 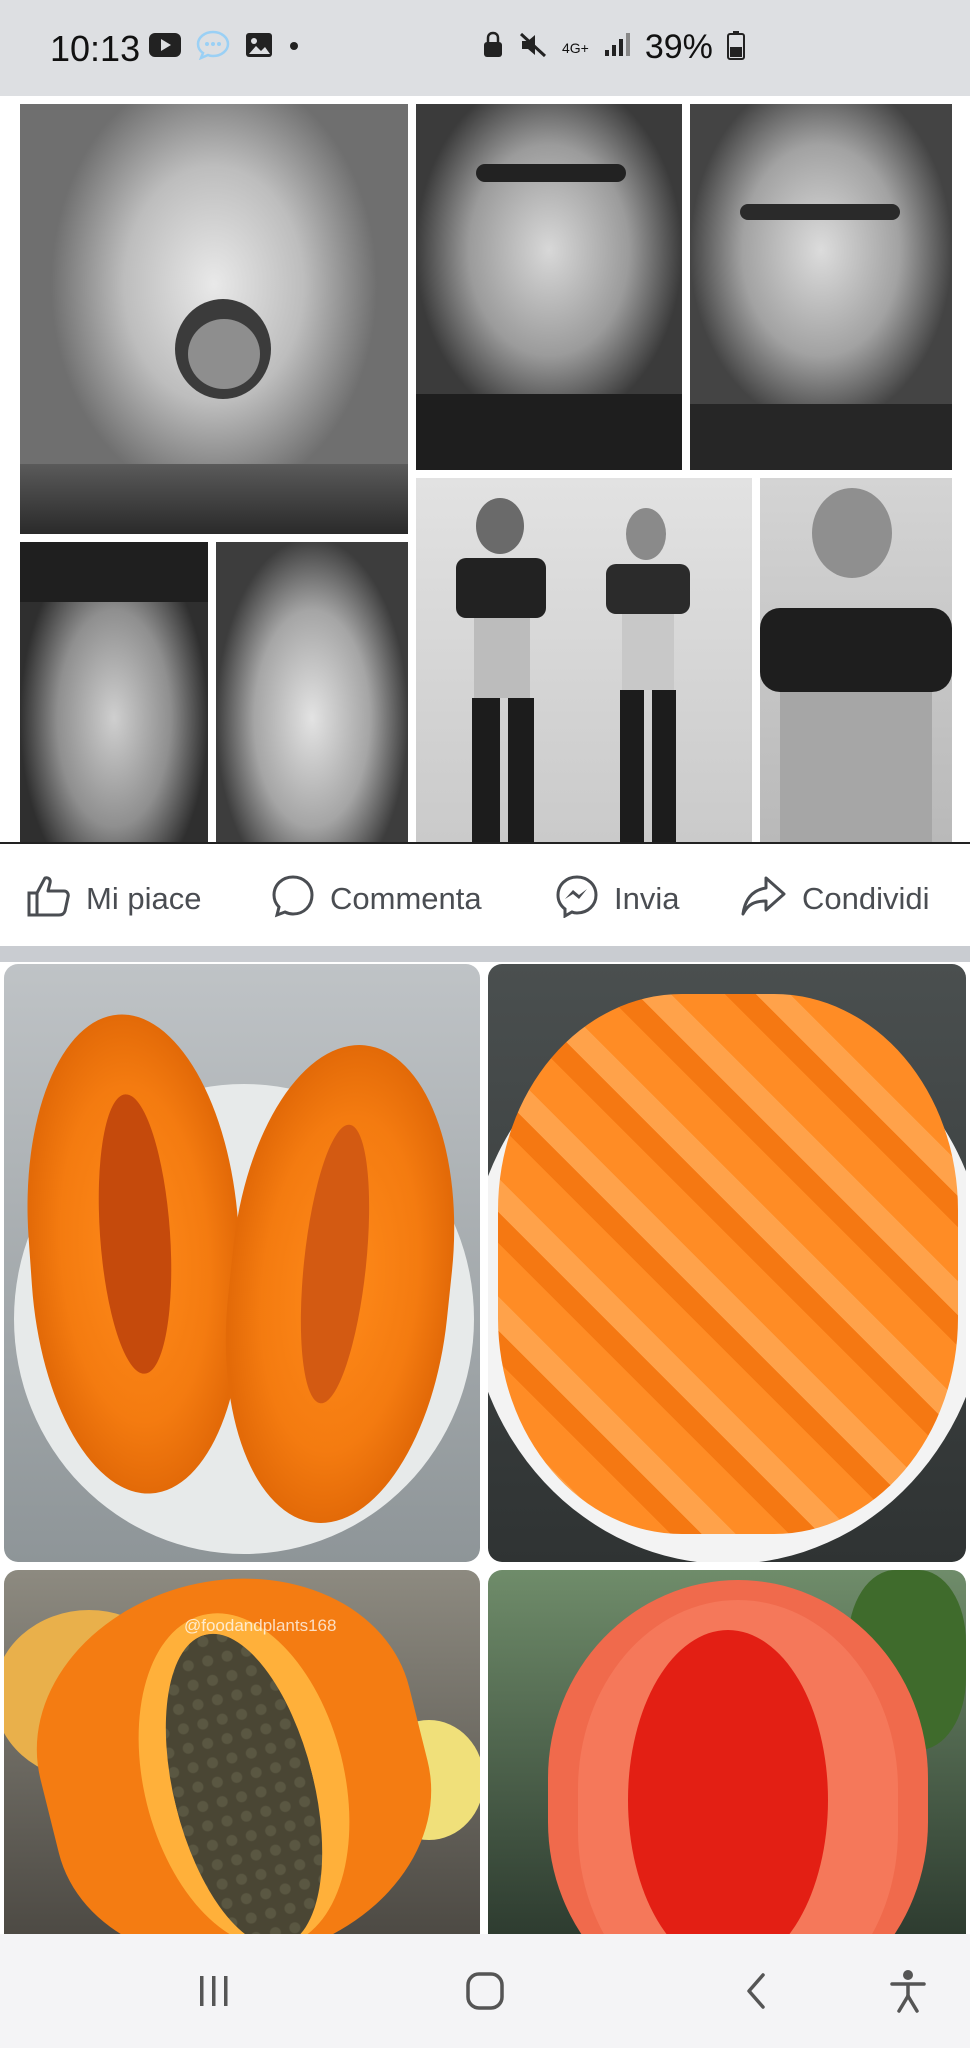 What do you see at coordinates (764, 898) in the screenshot?
I see `share-arrow-icon` at bounding box center [764, 898].